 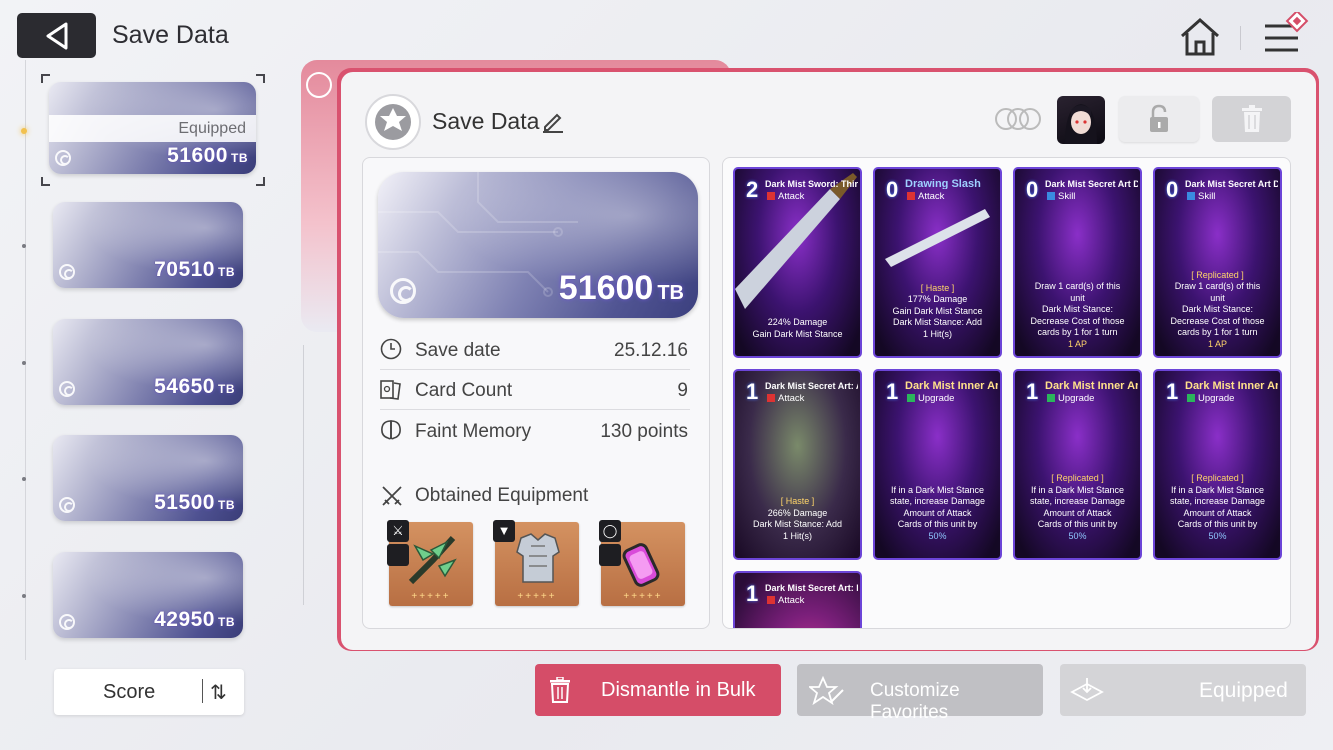 I want to click on save-list-item: 70510 TB, so click(x=148, y=245).